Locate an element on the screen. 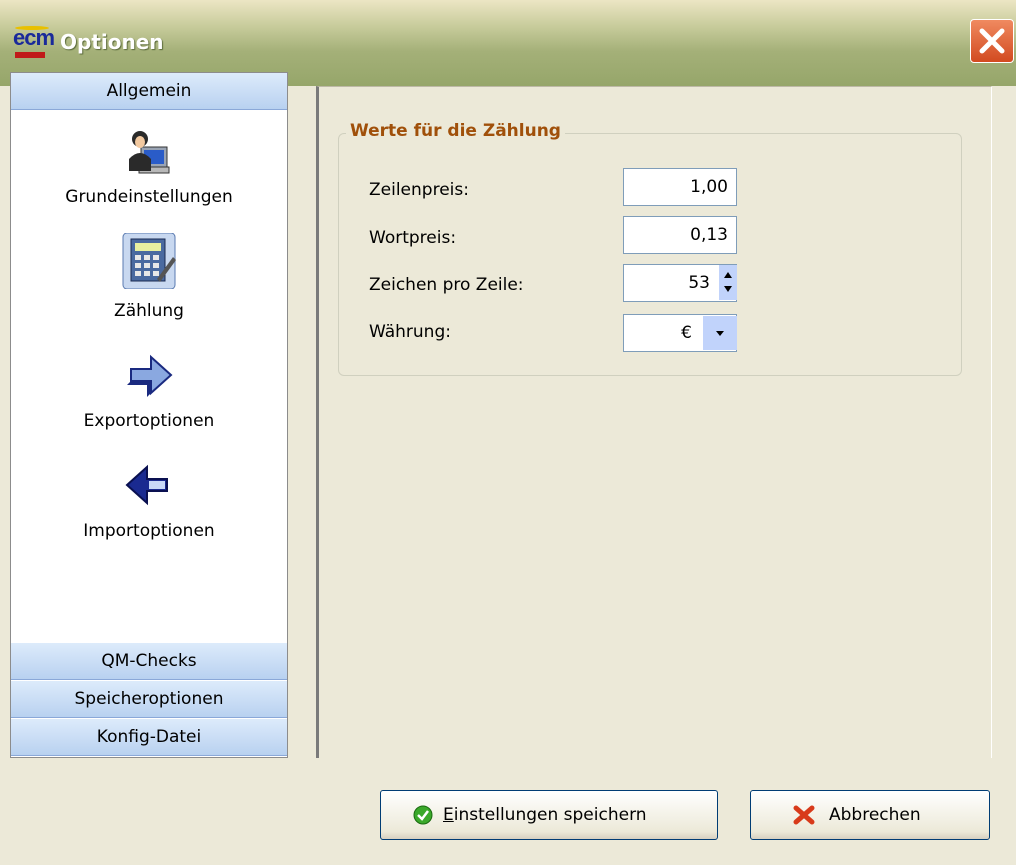  arrow-left-icon is located at coordinates (149, 487).